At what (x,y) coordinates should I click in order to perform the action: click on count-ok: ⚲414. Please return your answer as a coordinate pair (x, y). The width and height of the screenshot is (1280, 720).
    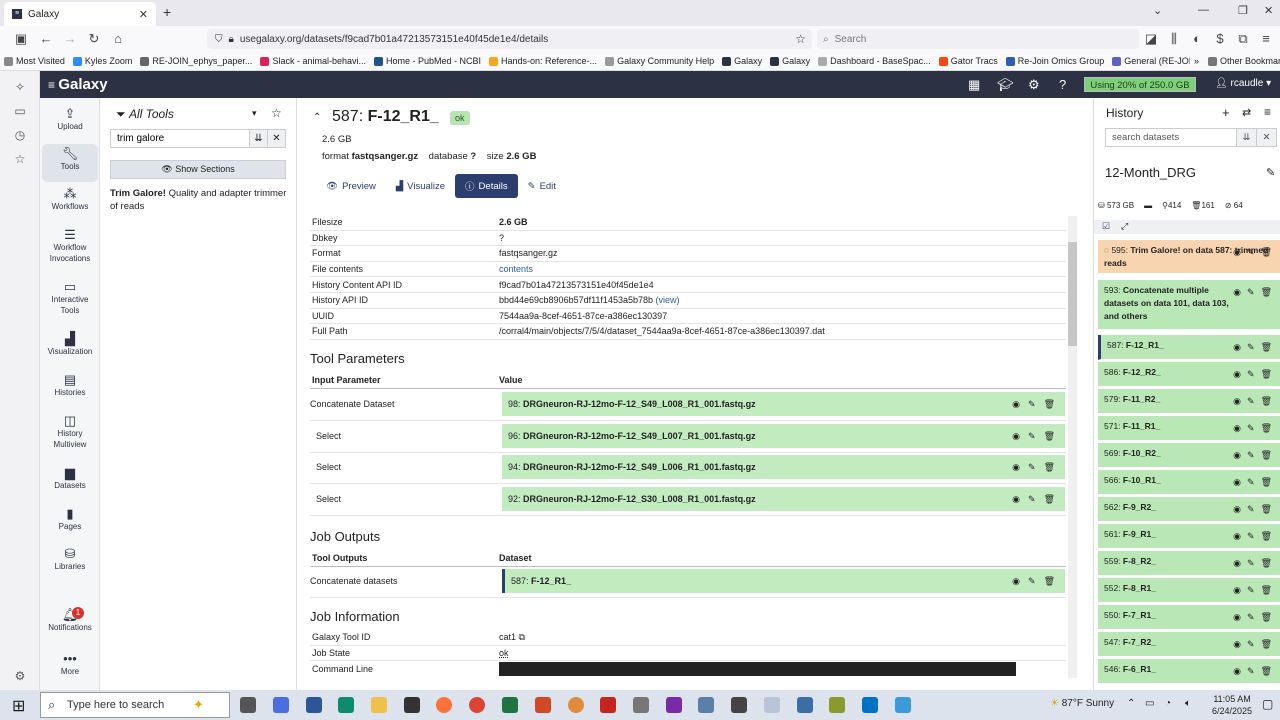
    Looking at the image, I should click on (1171, 205).